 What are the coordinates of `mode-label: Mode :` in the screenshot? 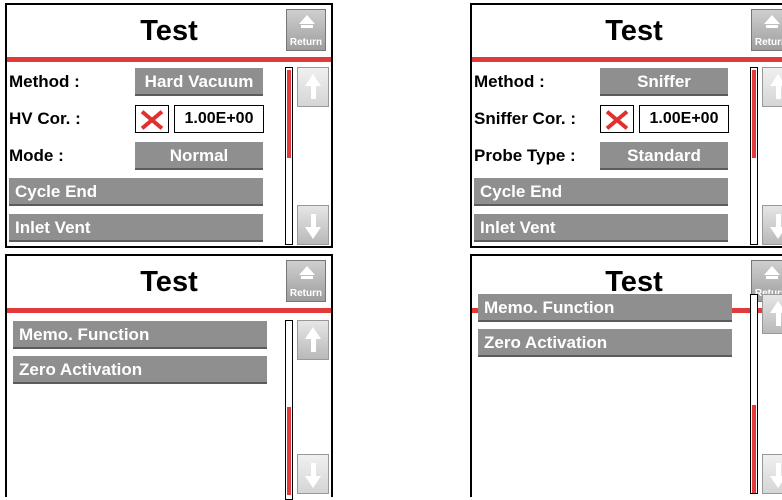 It's located at (36, 155).